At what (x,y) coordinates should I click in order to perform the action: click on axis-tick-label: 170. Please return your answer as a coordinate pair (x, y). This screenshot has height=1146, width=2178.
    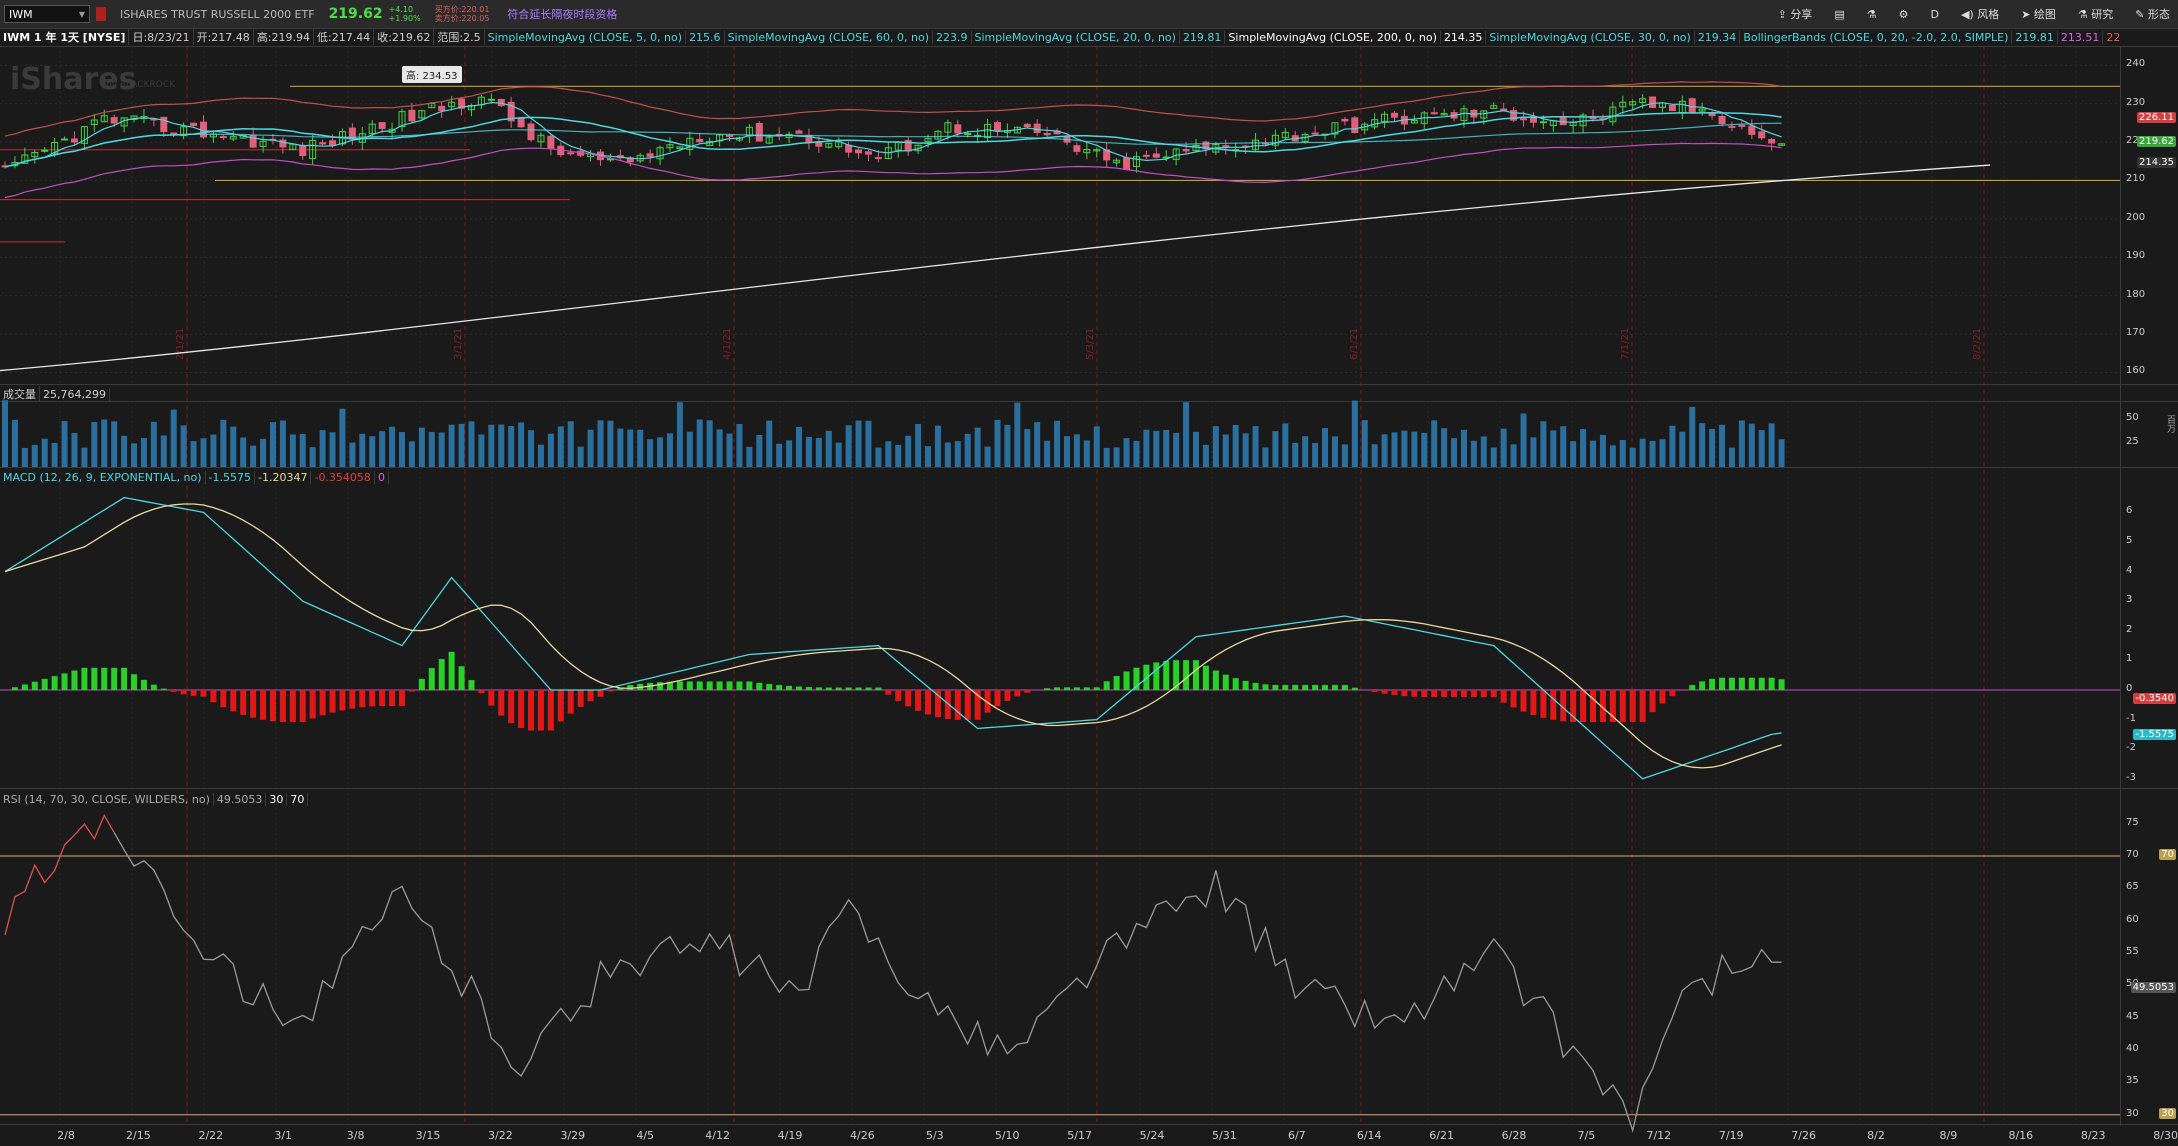
    Looking at the image, I should click on (2136, 333).